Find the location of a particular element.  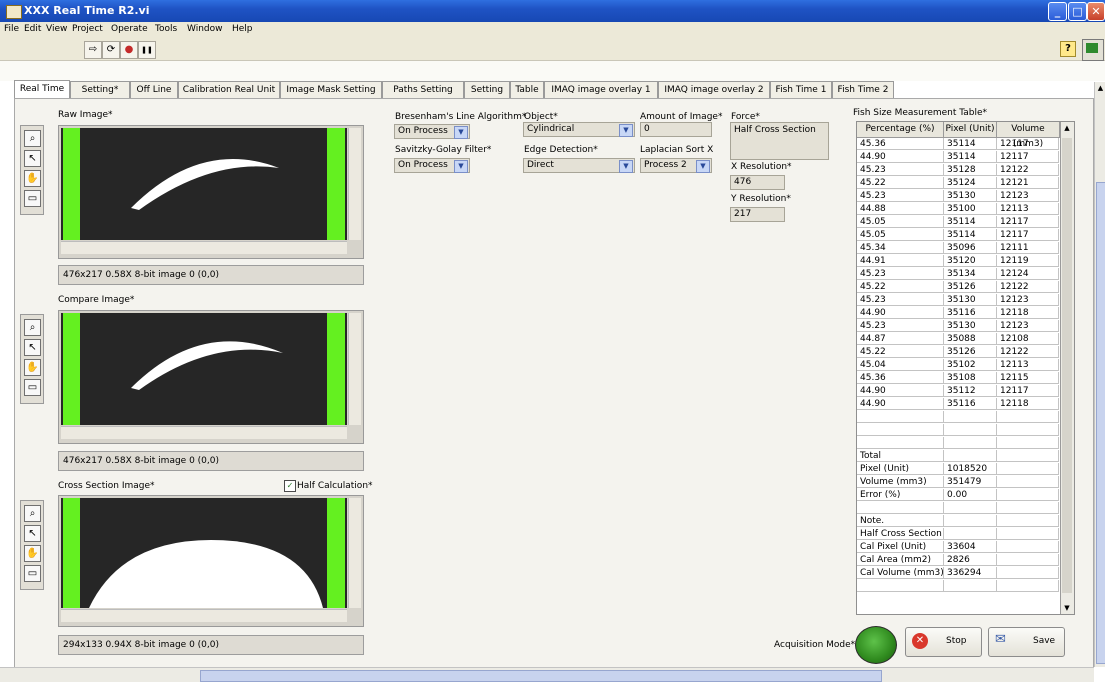

tab-paths-setting: Paths Setting is located at coordinates (423, 89).